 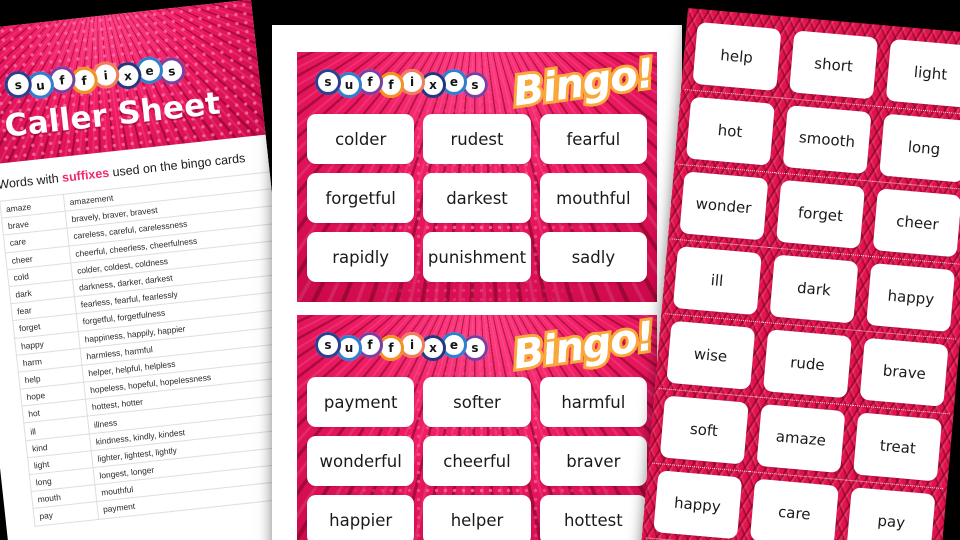 I want to click on word-card: smooth, so click(x=827, y=139).